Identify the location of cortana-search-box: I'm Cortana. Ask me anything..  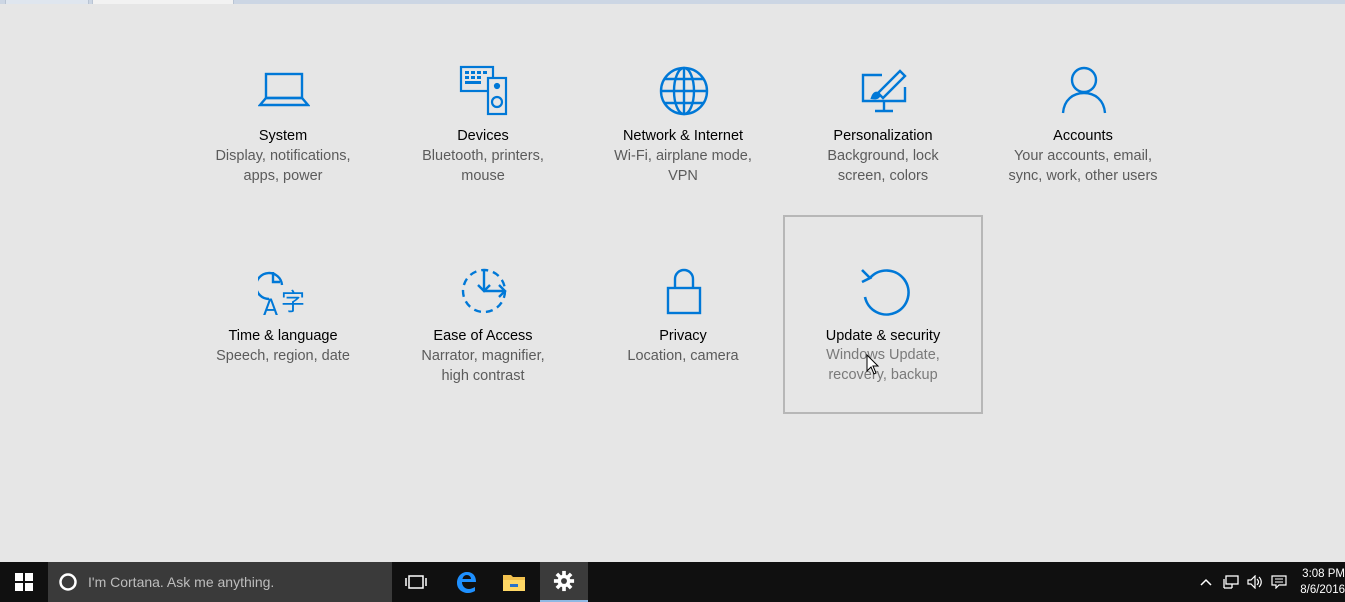
(220, 582).